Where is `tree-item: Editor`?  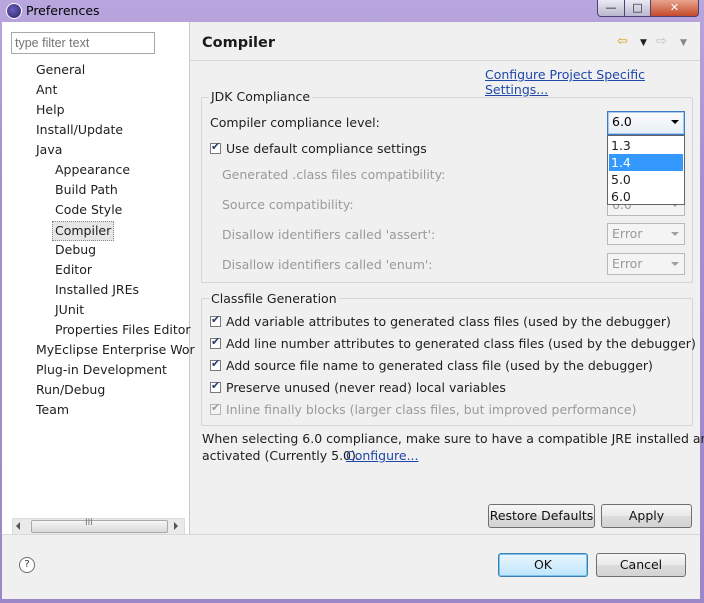 tree-item: Editor is located at coordinates (73, 270).